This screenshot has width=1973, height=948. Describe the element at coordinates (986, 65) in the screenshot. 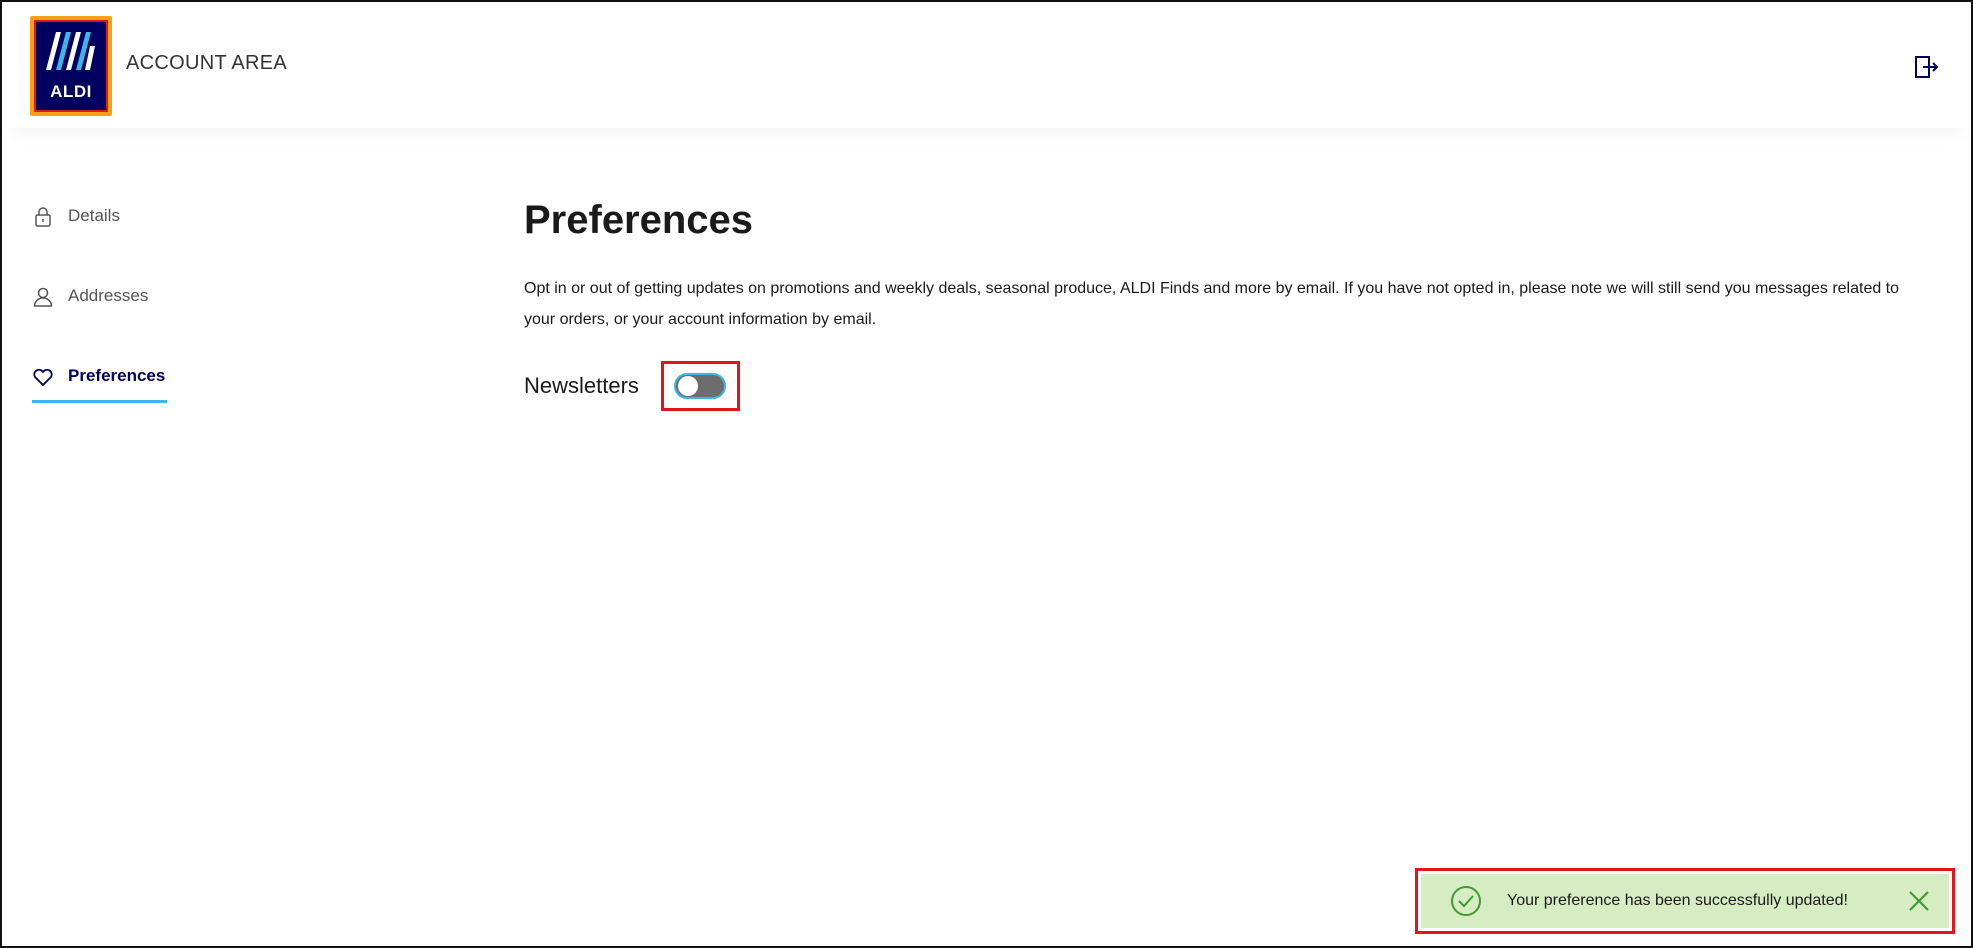

I see `header: ALDI ACCOUNT AREA` at that location.